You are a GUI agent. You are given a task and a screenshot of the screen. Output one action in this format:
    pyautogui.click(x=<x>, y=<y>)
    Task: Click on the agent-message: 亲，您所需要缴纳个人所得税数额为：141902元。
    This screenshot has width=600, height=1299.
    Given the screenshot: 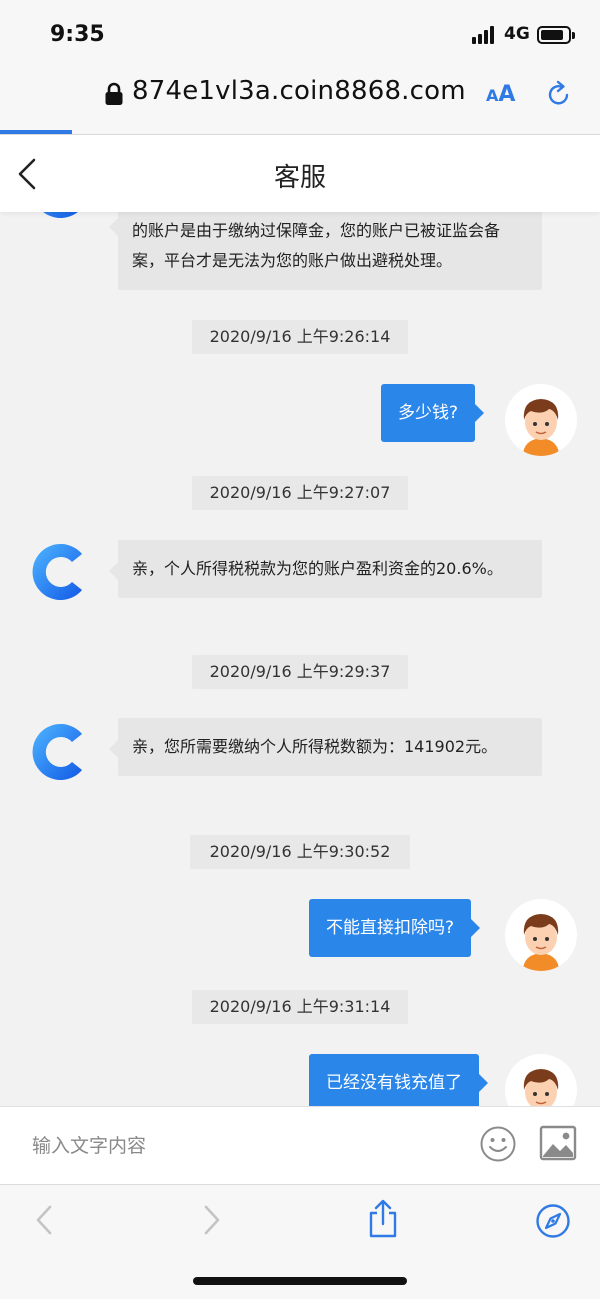 What is the action you would take?
    pyautogui.click(x=325, y=747)
    